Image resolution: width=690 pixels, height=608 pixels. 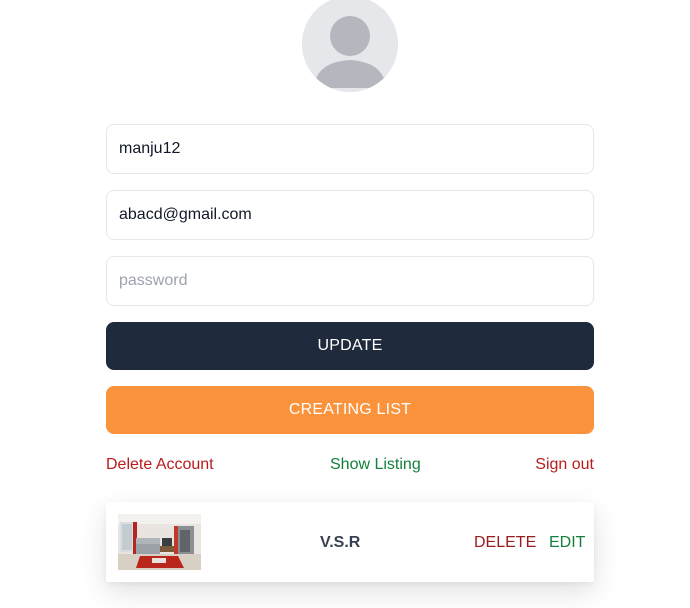 I want to click on avatar, so click(x=350, y=46).